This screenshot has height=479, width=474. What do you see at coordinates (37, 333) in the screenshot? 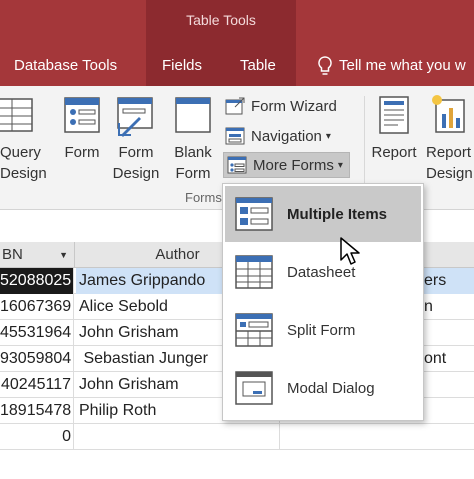
I see `isbn-cell: 45531964` at bounding box center [37, 333].